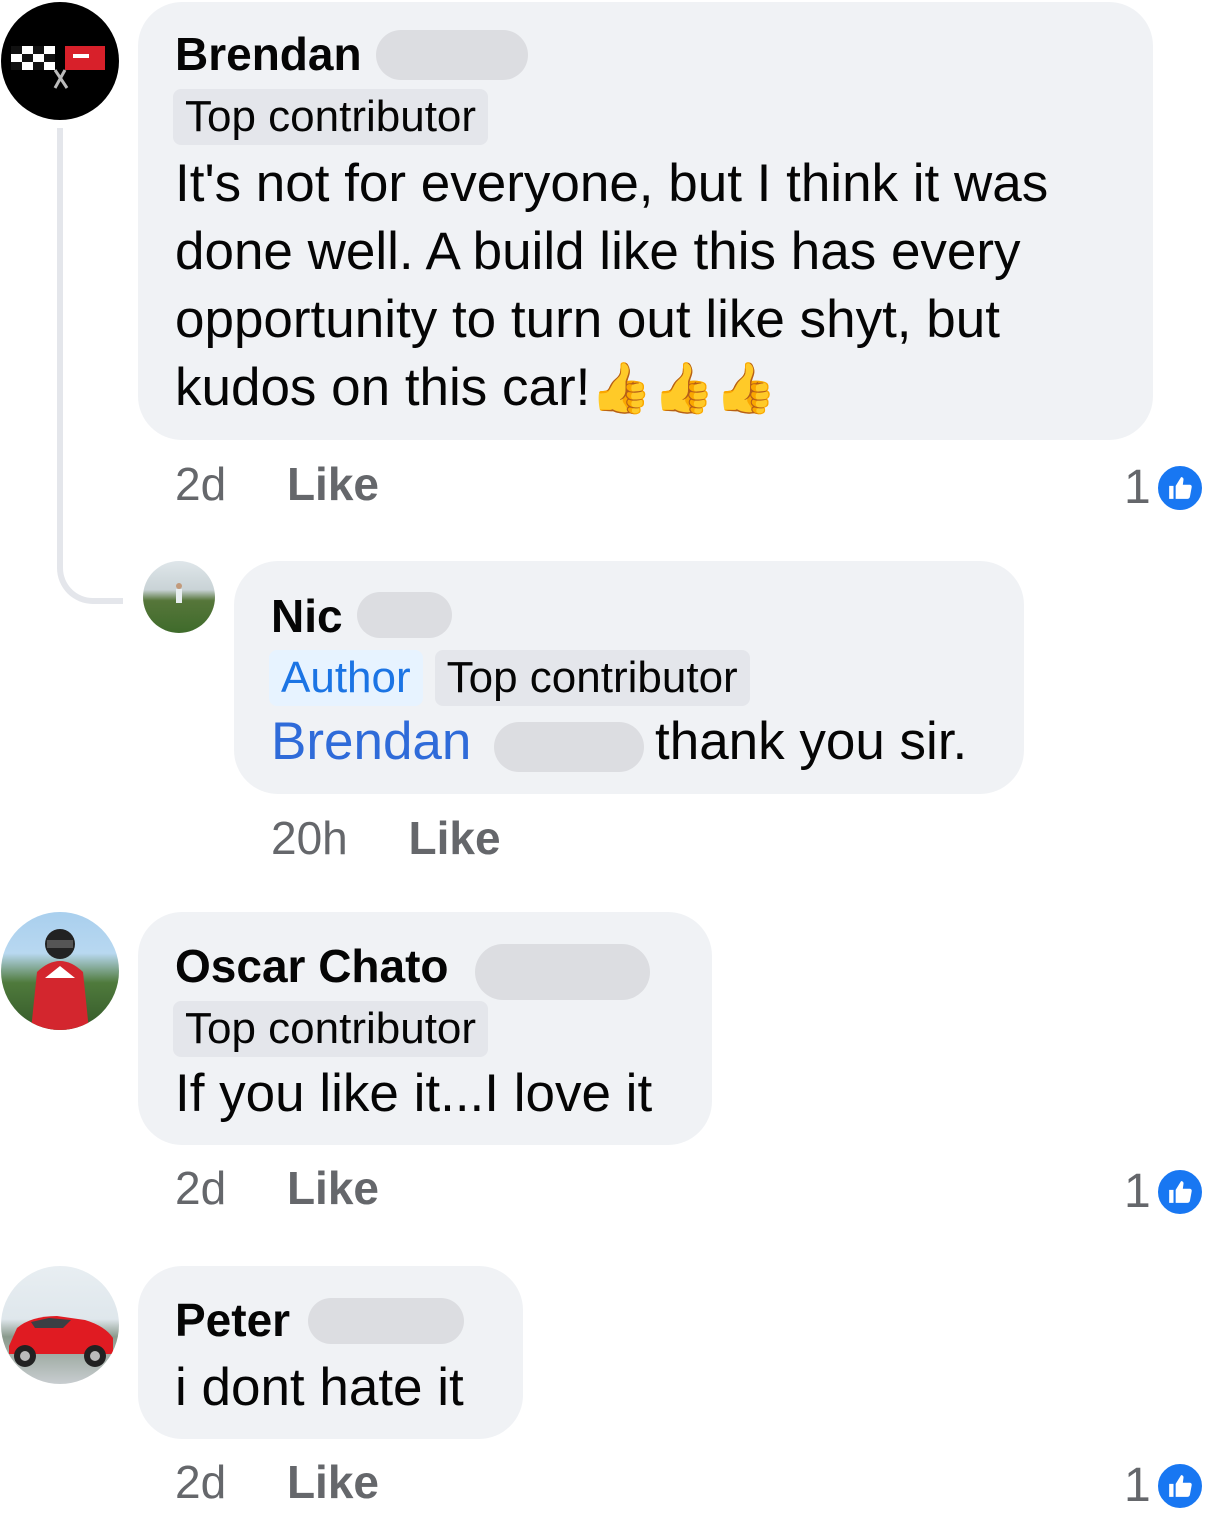 The image size is (1229, 1515). What do you see at coordinates (307, 616) in the screenshot?
I see `comment-author-name: Nic` at bounding box center [307, 616].